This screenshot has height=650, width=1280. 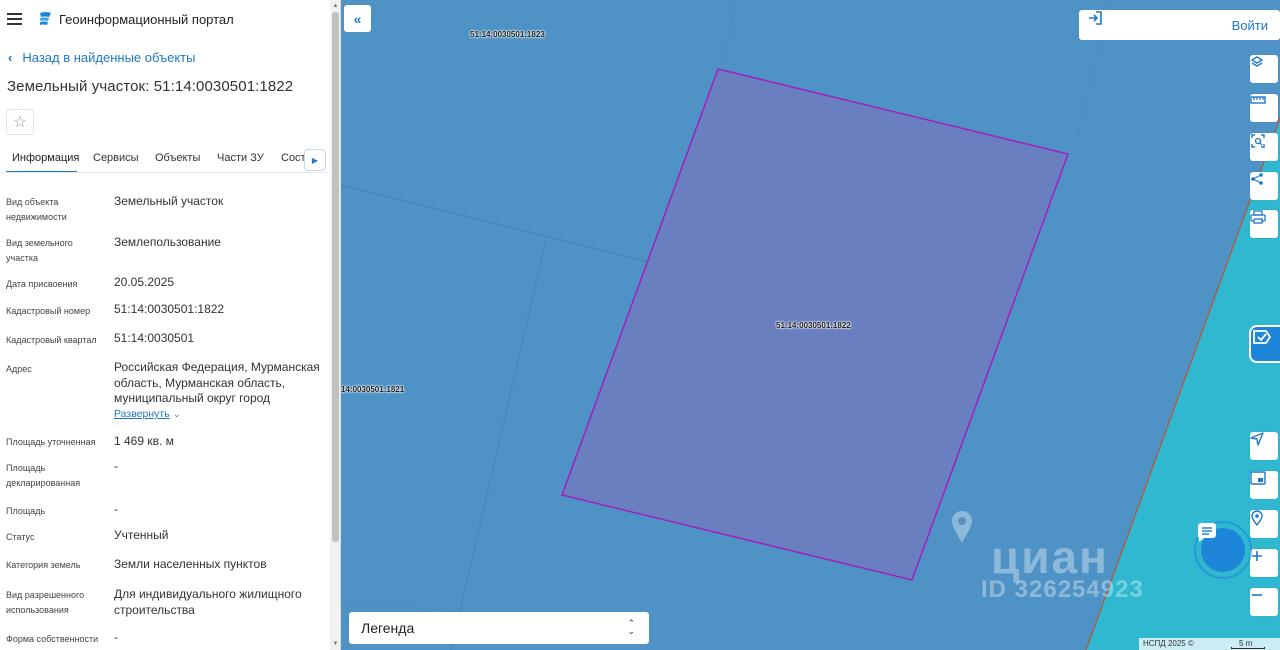 I want to click on login-label: Войти, so click(x=1249, y=25).